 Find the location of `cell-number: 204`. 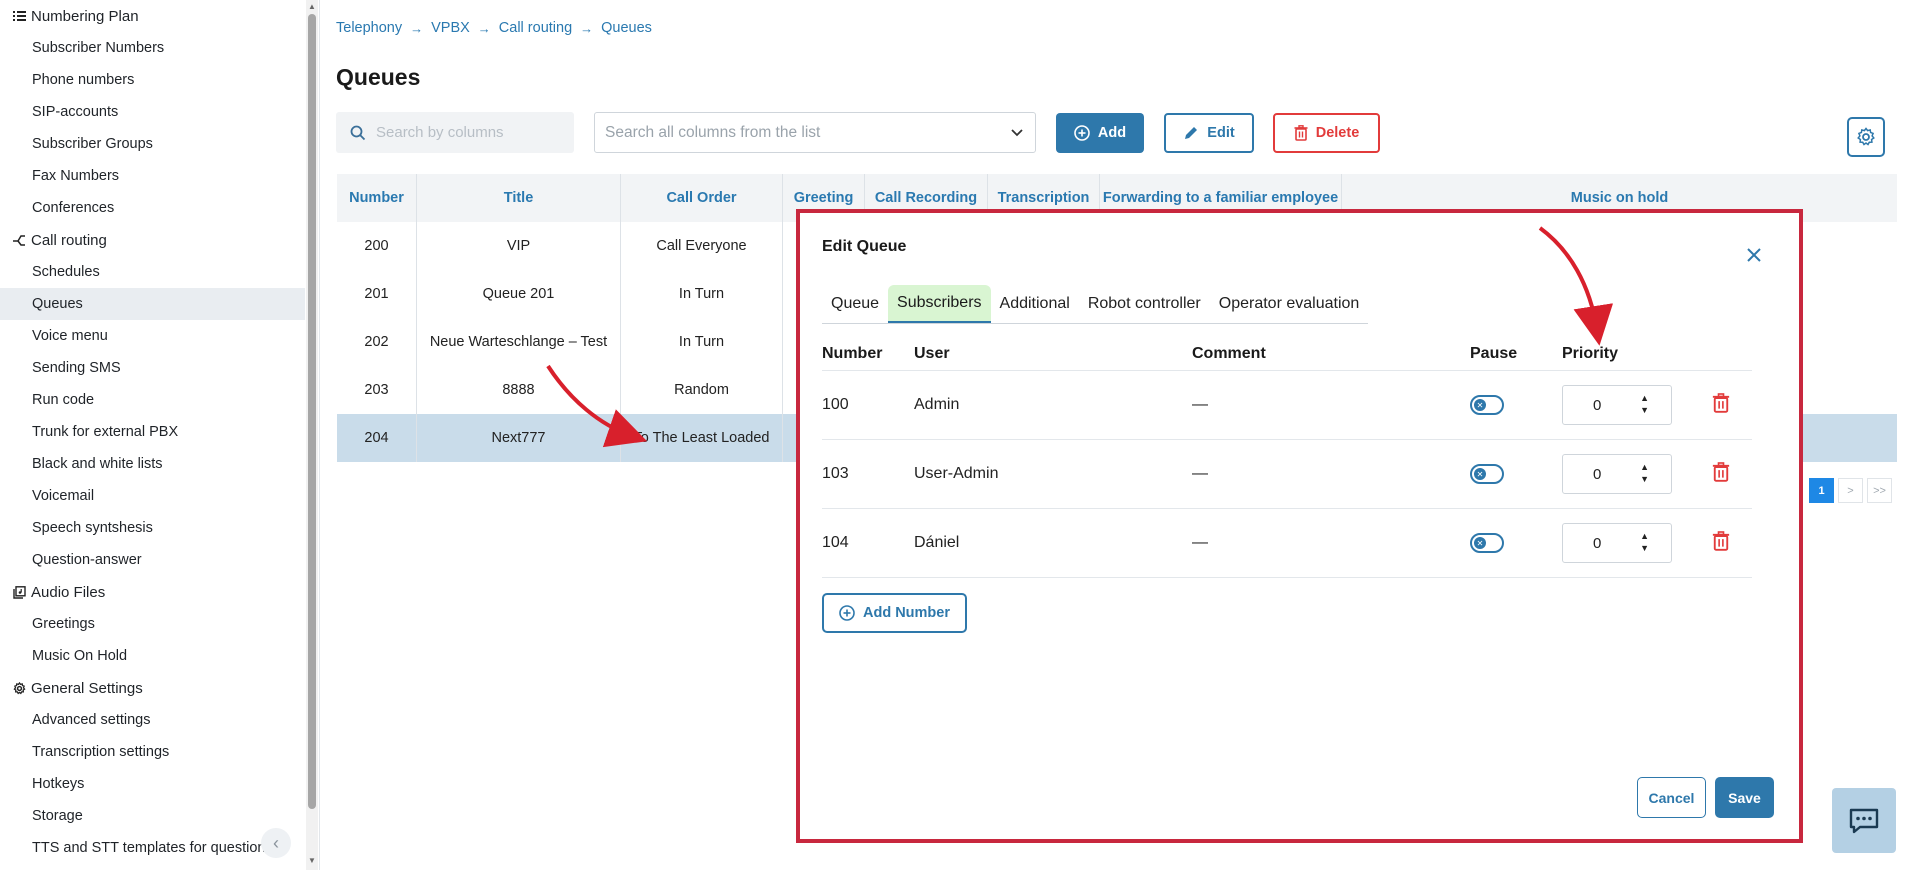

cell-number: 204 is located at coordinates (377, 438).